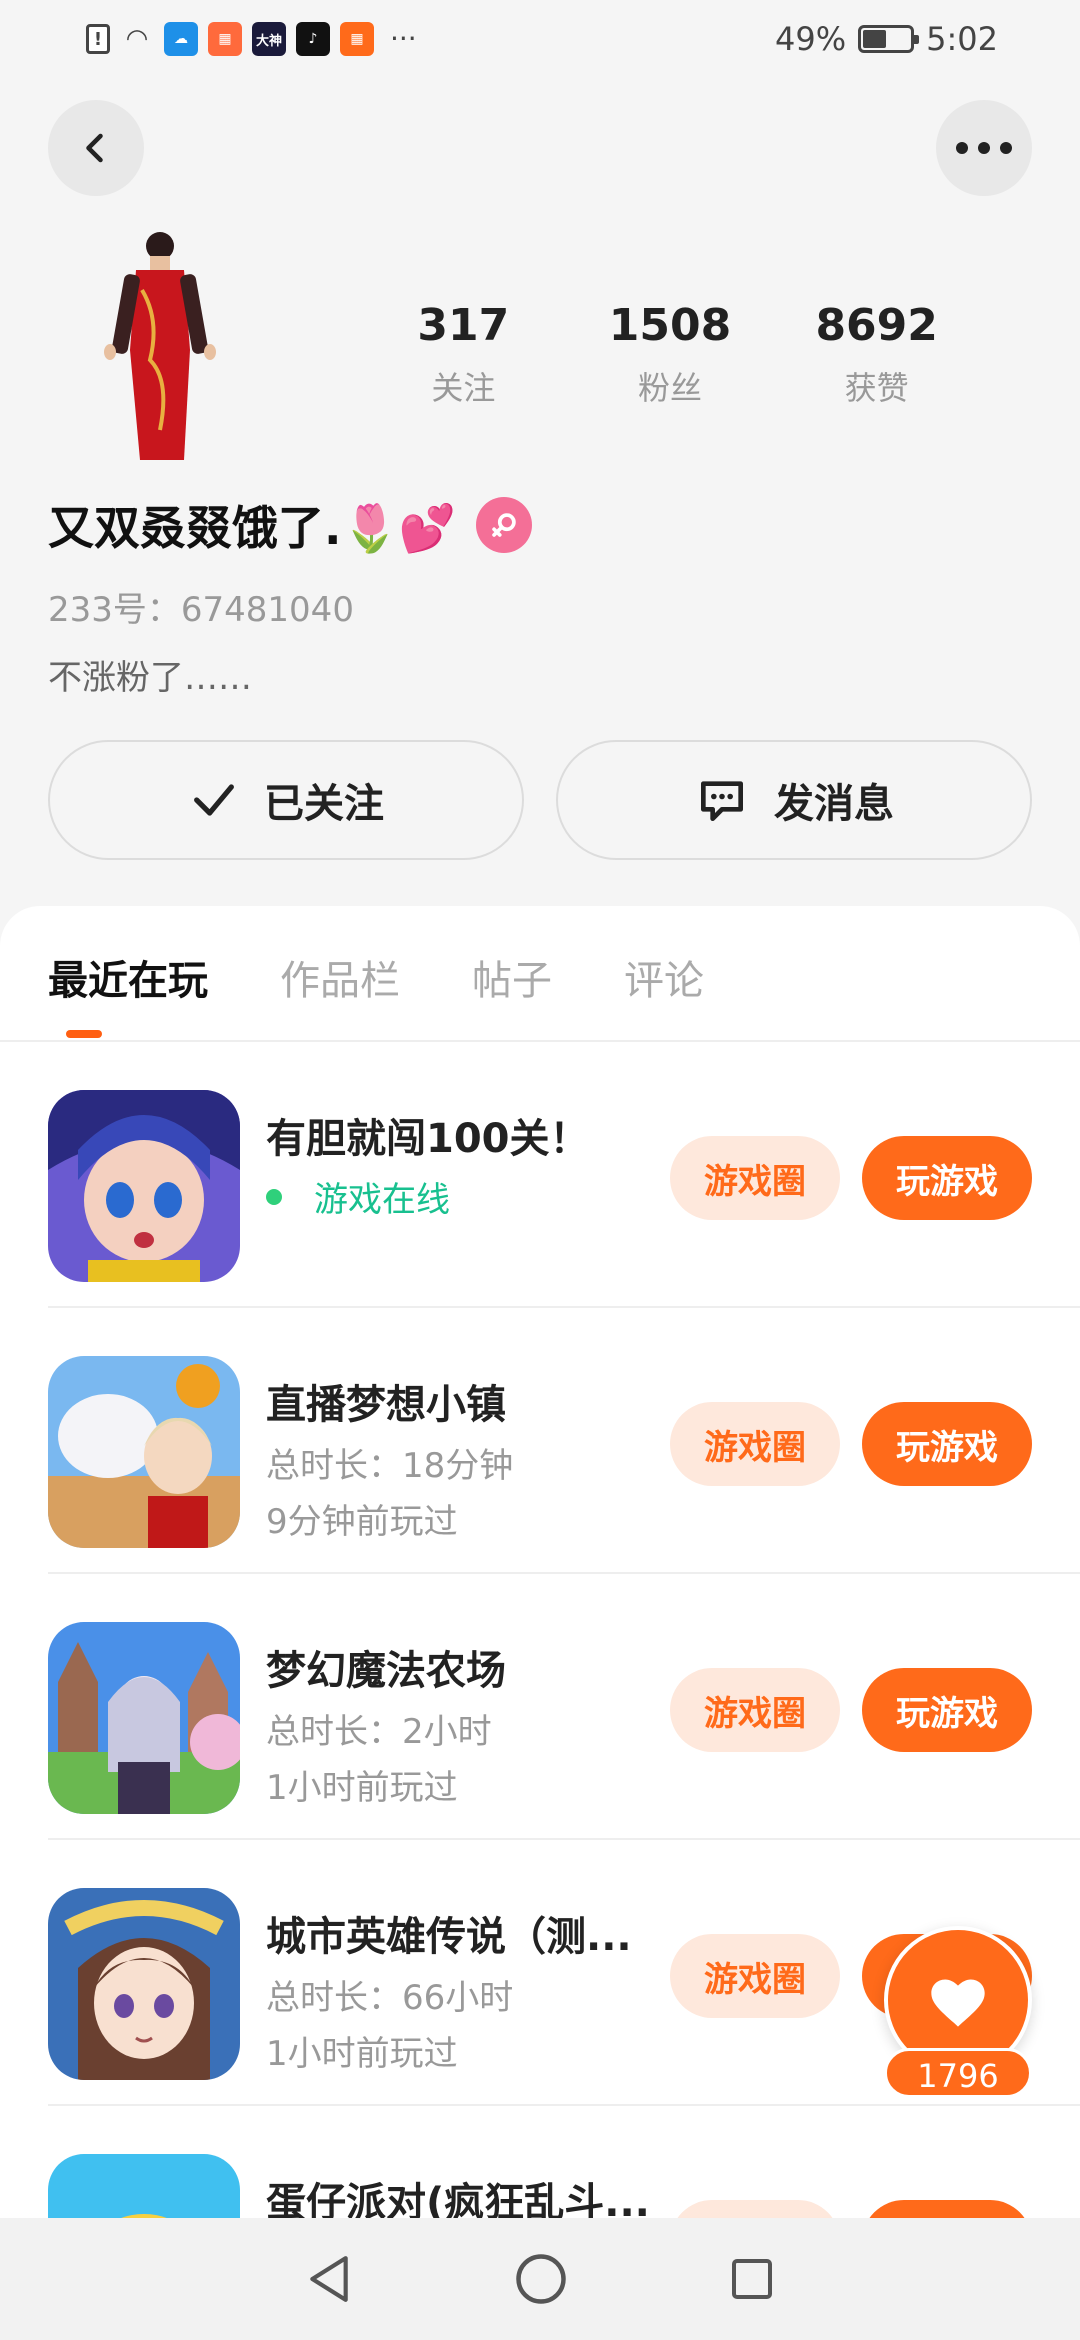 The width and height of the screenshot is (1080, 2340). Describe the element at coordinates (463, 354) in the screenshot. I see `stat-following: 317 关注` at that location.